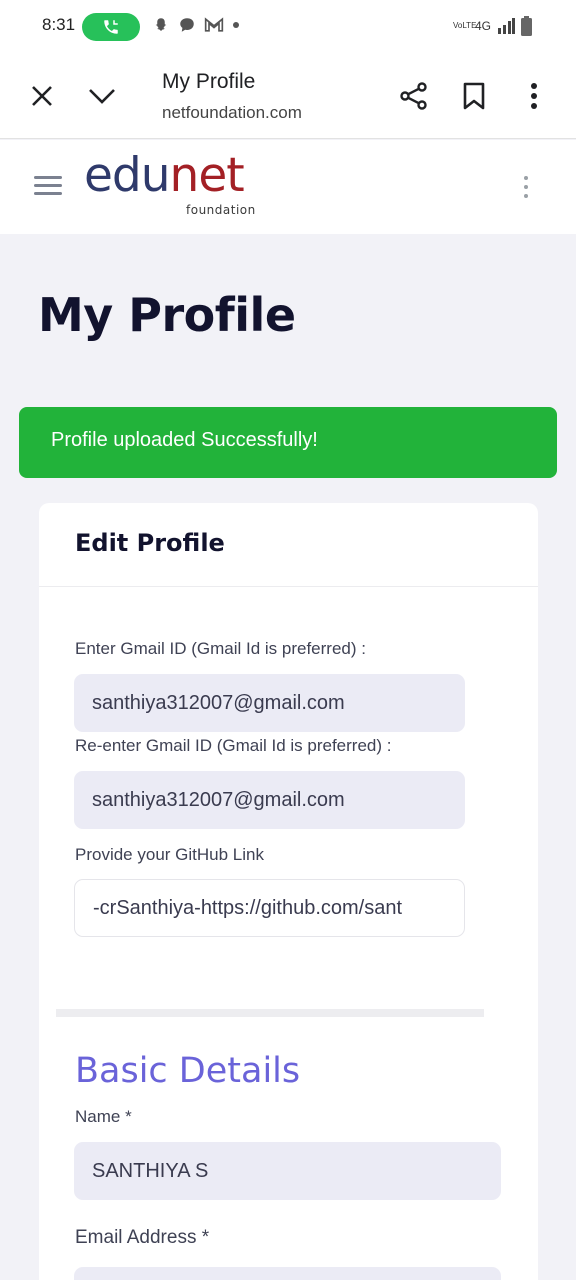  Describe the element at coordinates (287, 1273) in the screenshot. I see `email-field` at that location.